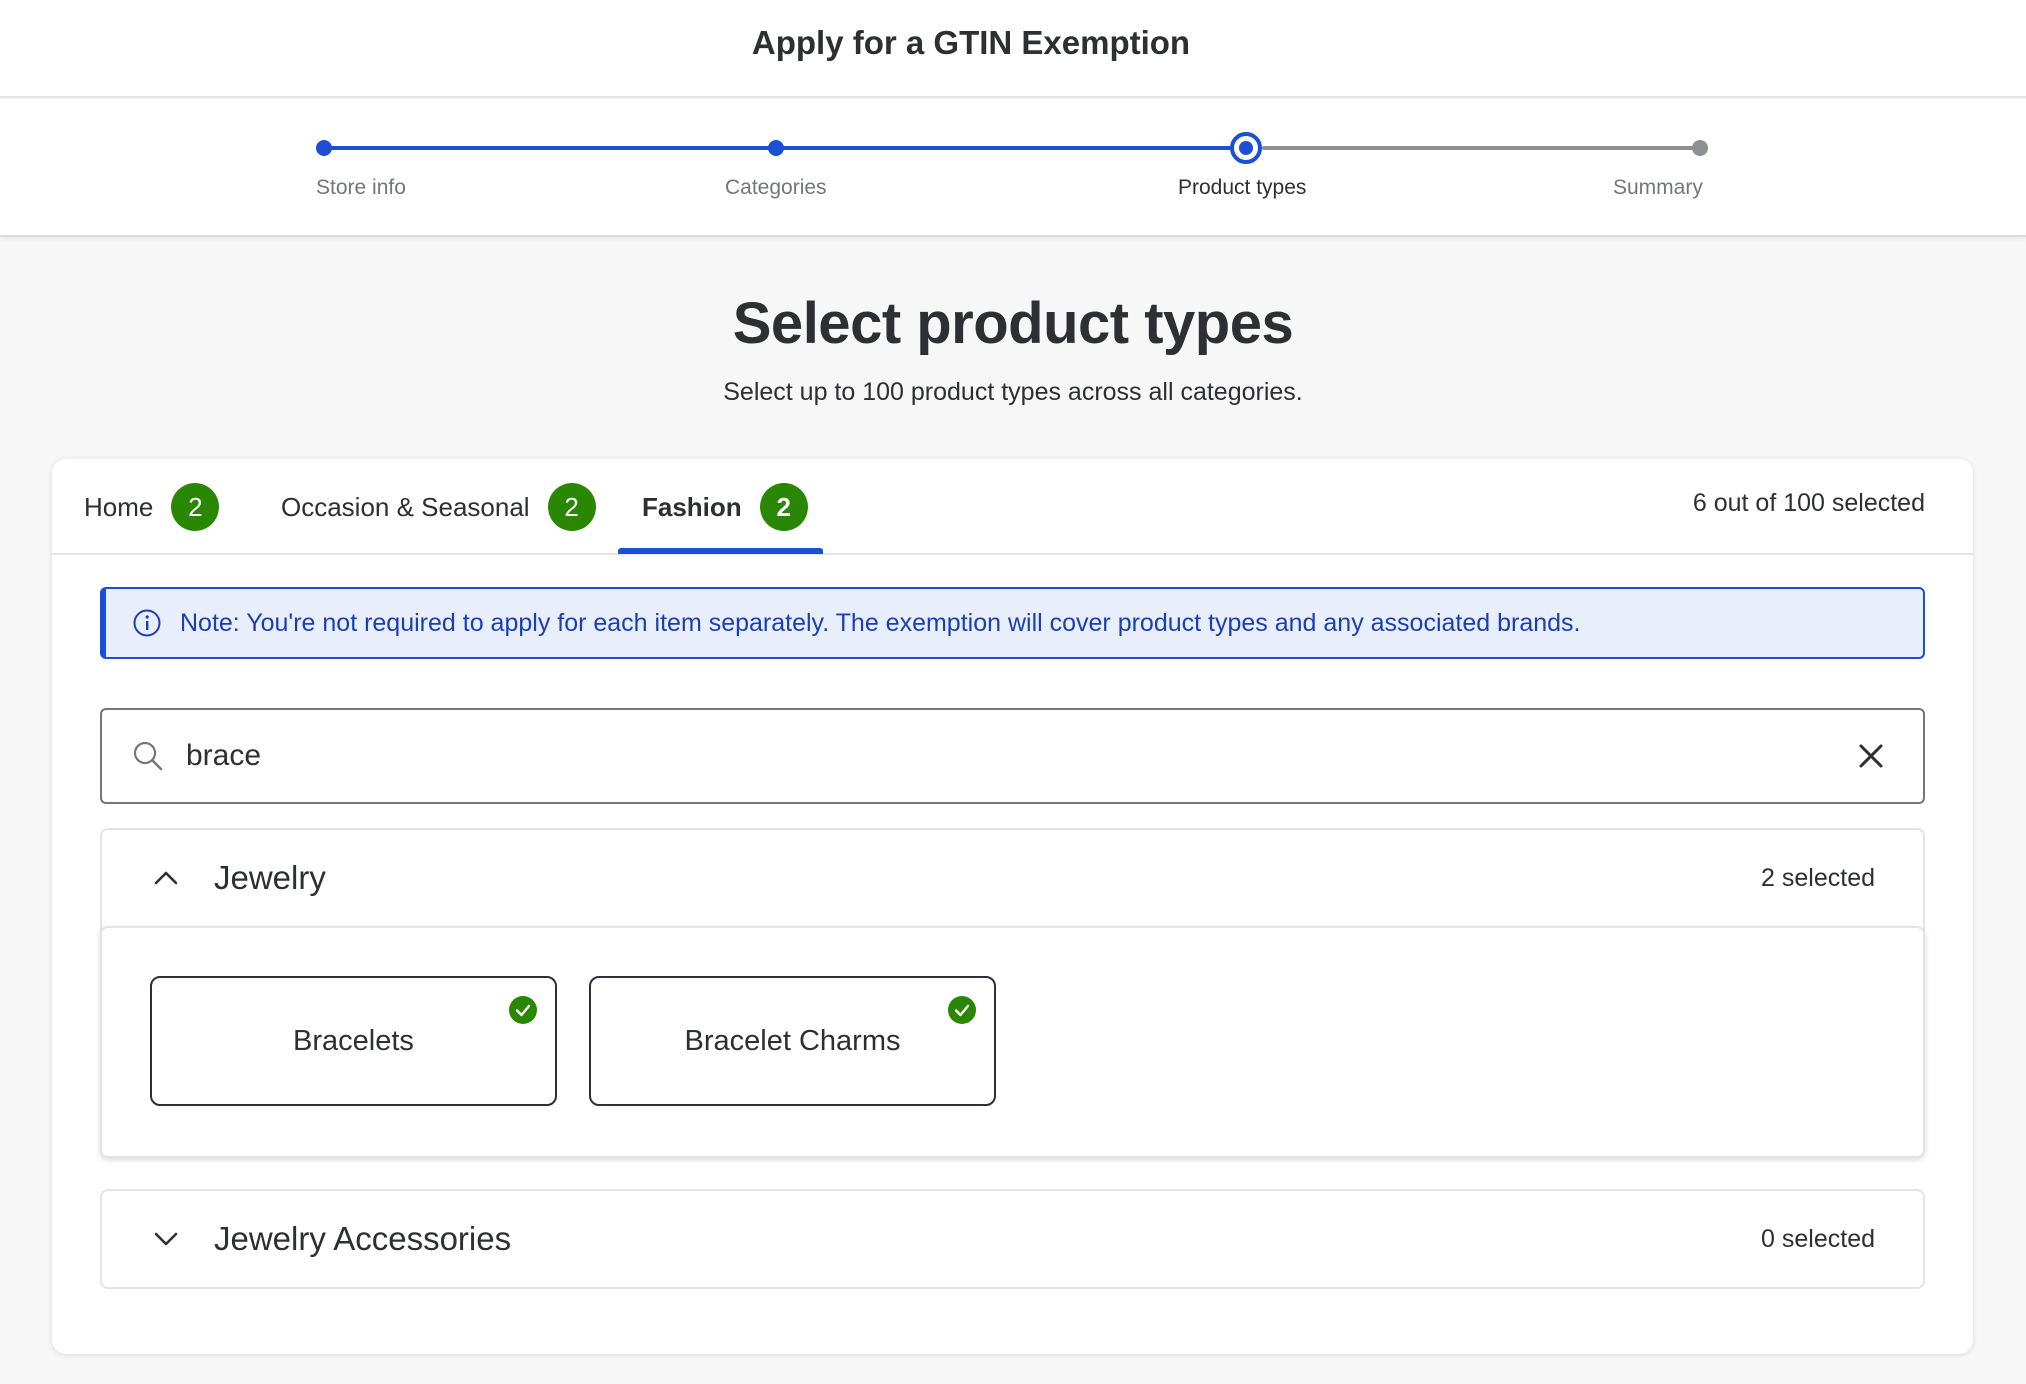 This screenshot has height=1384, width=2026. Describe the element at coordinates (1021, 756) in the screenshot. I see `search-input` at that location.